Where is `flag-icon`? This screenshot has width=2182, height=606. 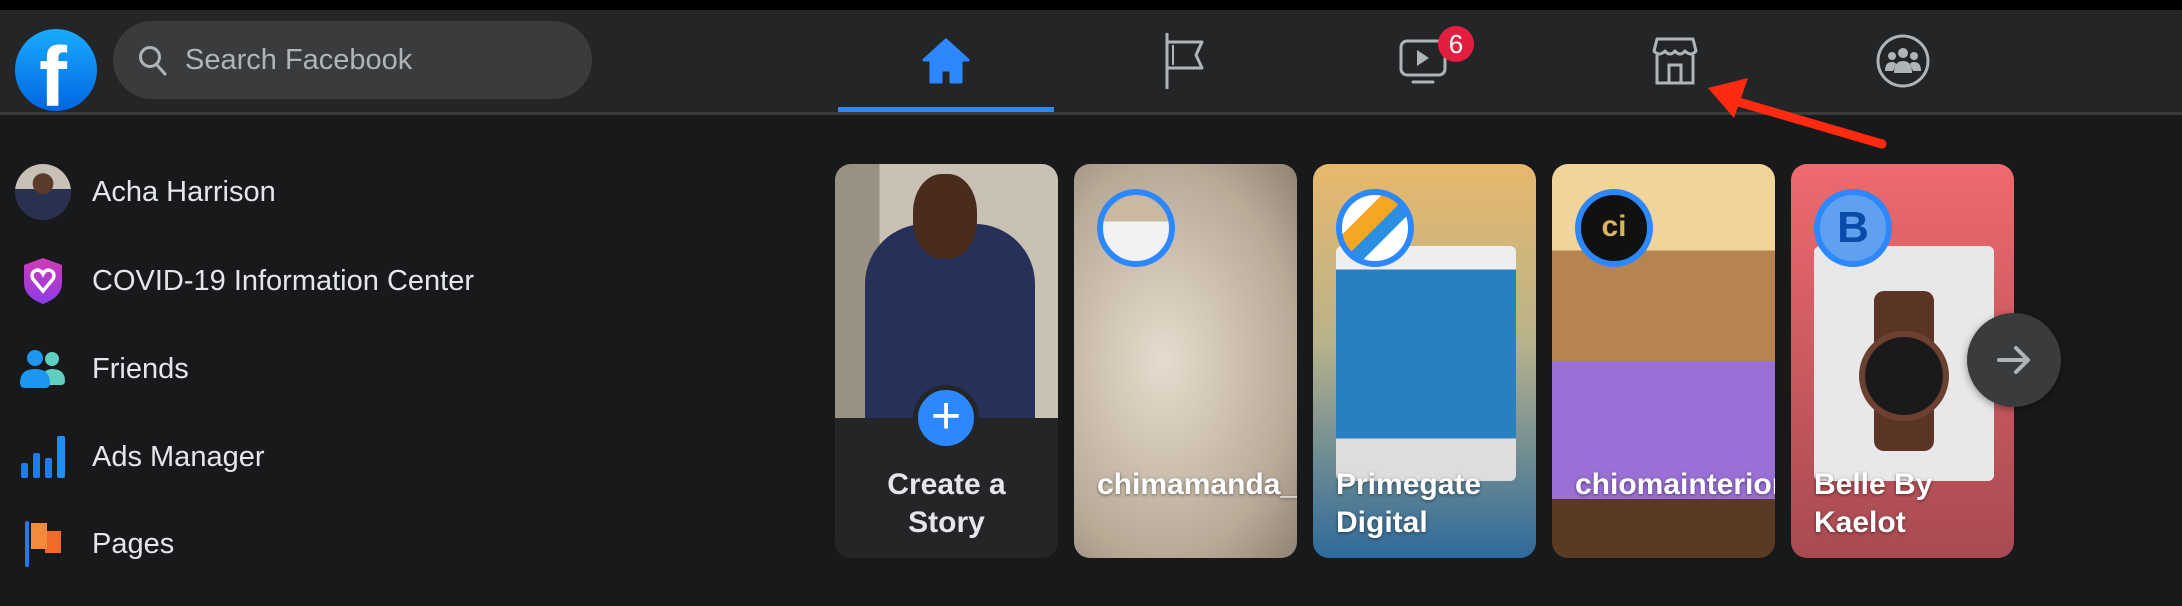
flag-icon is located at coordinates (1184, 61).